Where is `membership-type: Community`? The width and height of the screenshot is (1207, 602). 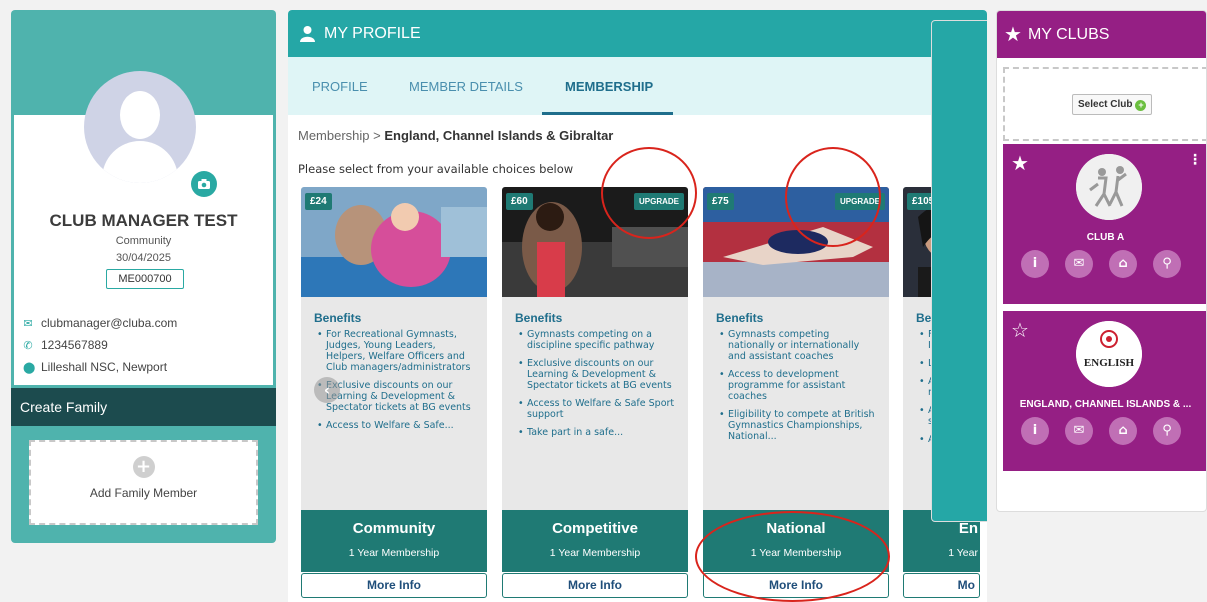
membership-type: Community is located at coordinates (143, 241).